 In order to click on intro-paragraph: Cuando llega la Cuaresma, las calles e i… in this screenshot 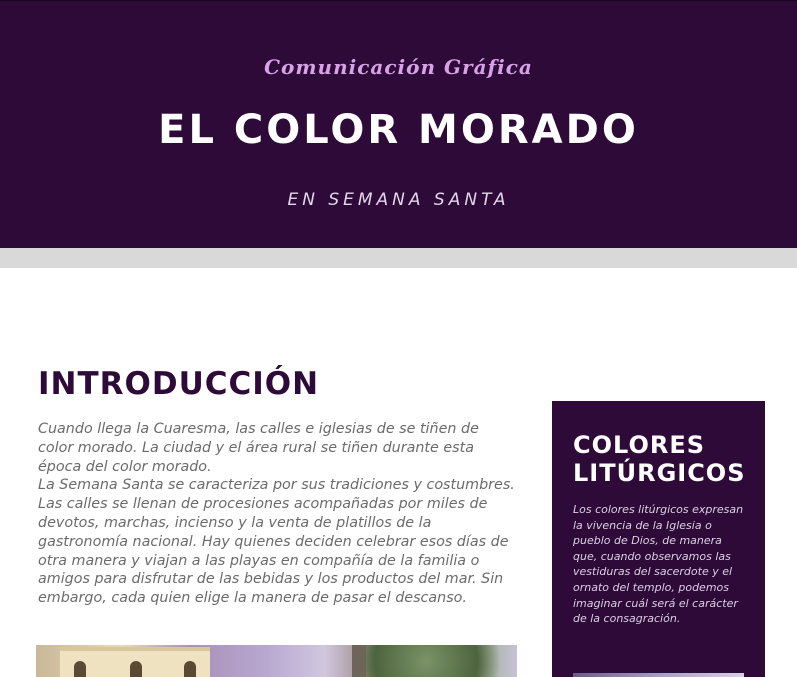, I will do `click(258, 448)`.